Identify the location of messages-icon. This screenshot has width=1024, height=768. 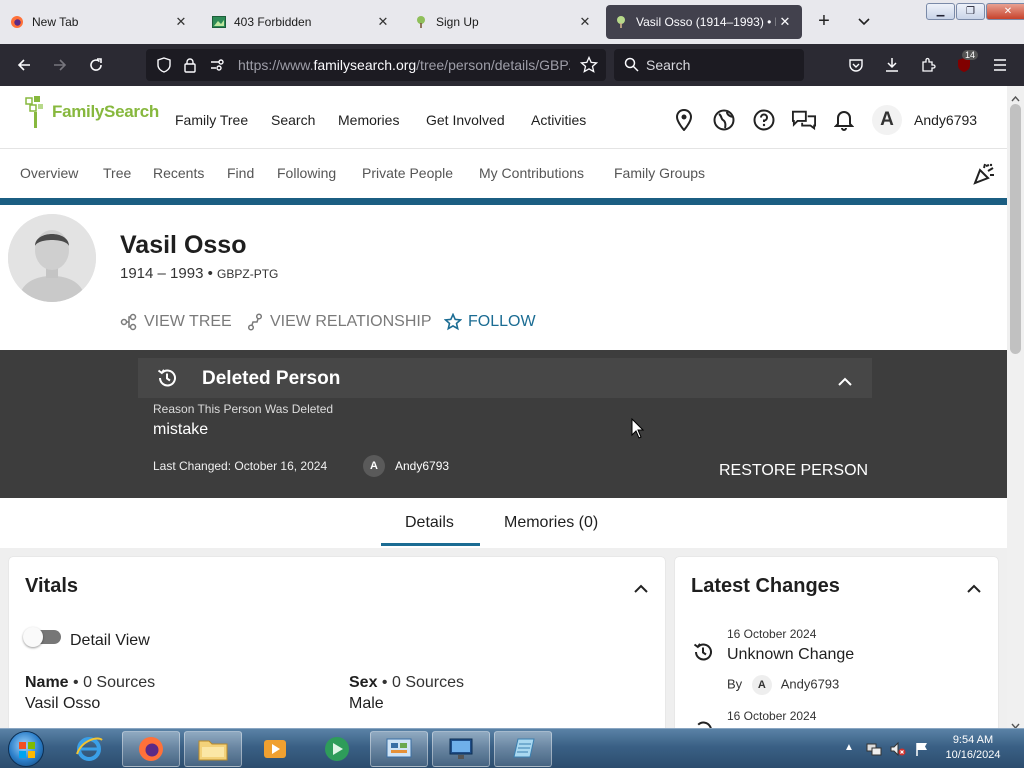
(804, 120).